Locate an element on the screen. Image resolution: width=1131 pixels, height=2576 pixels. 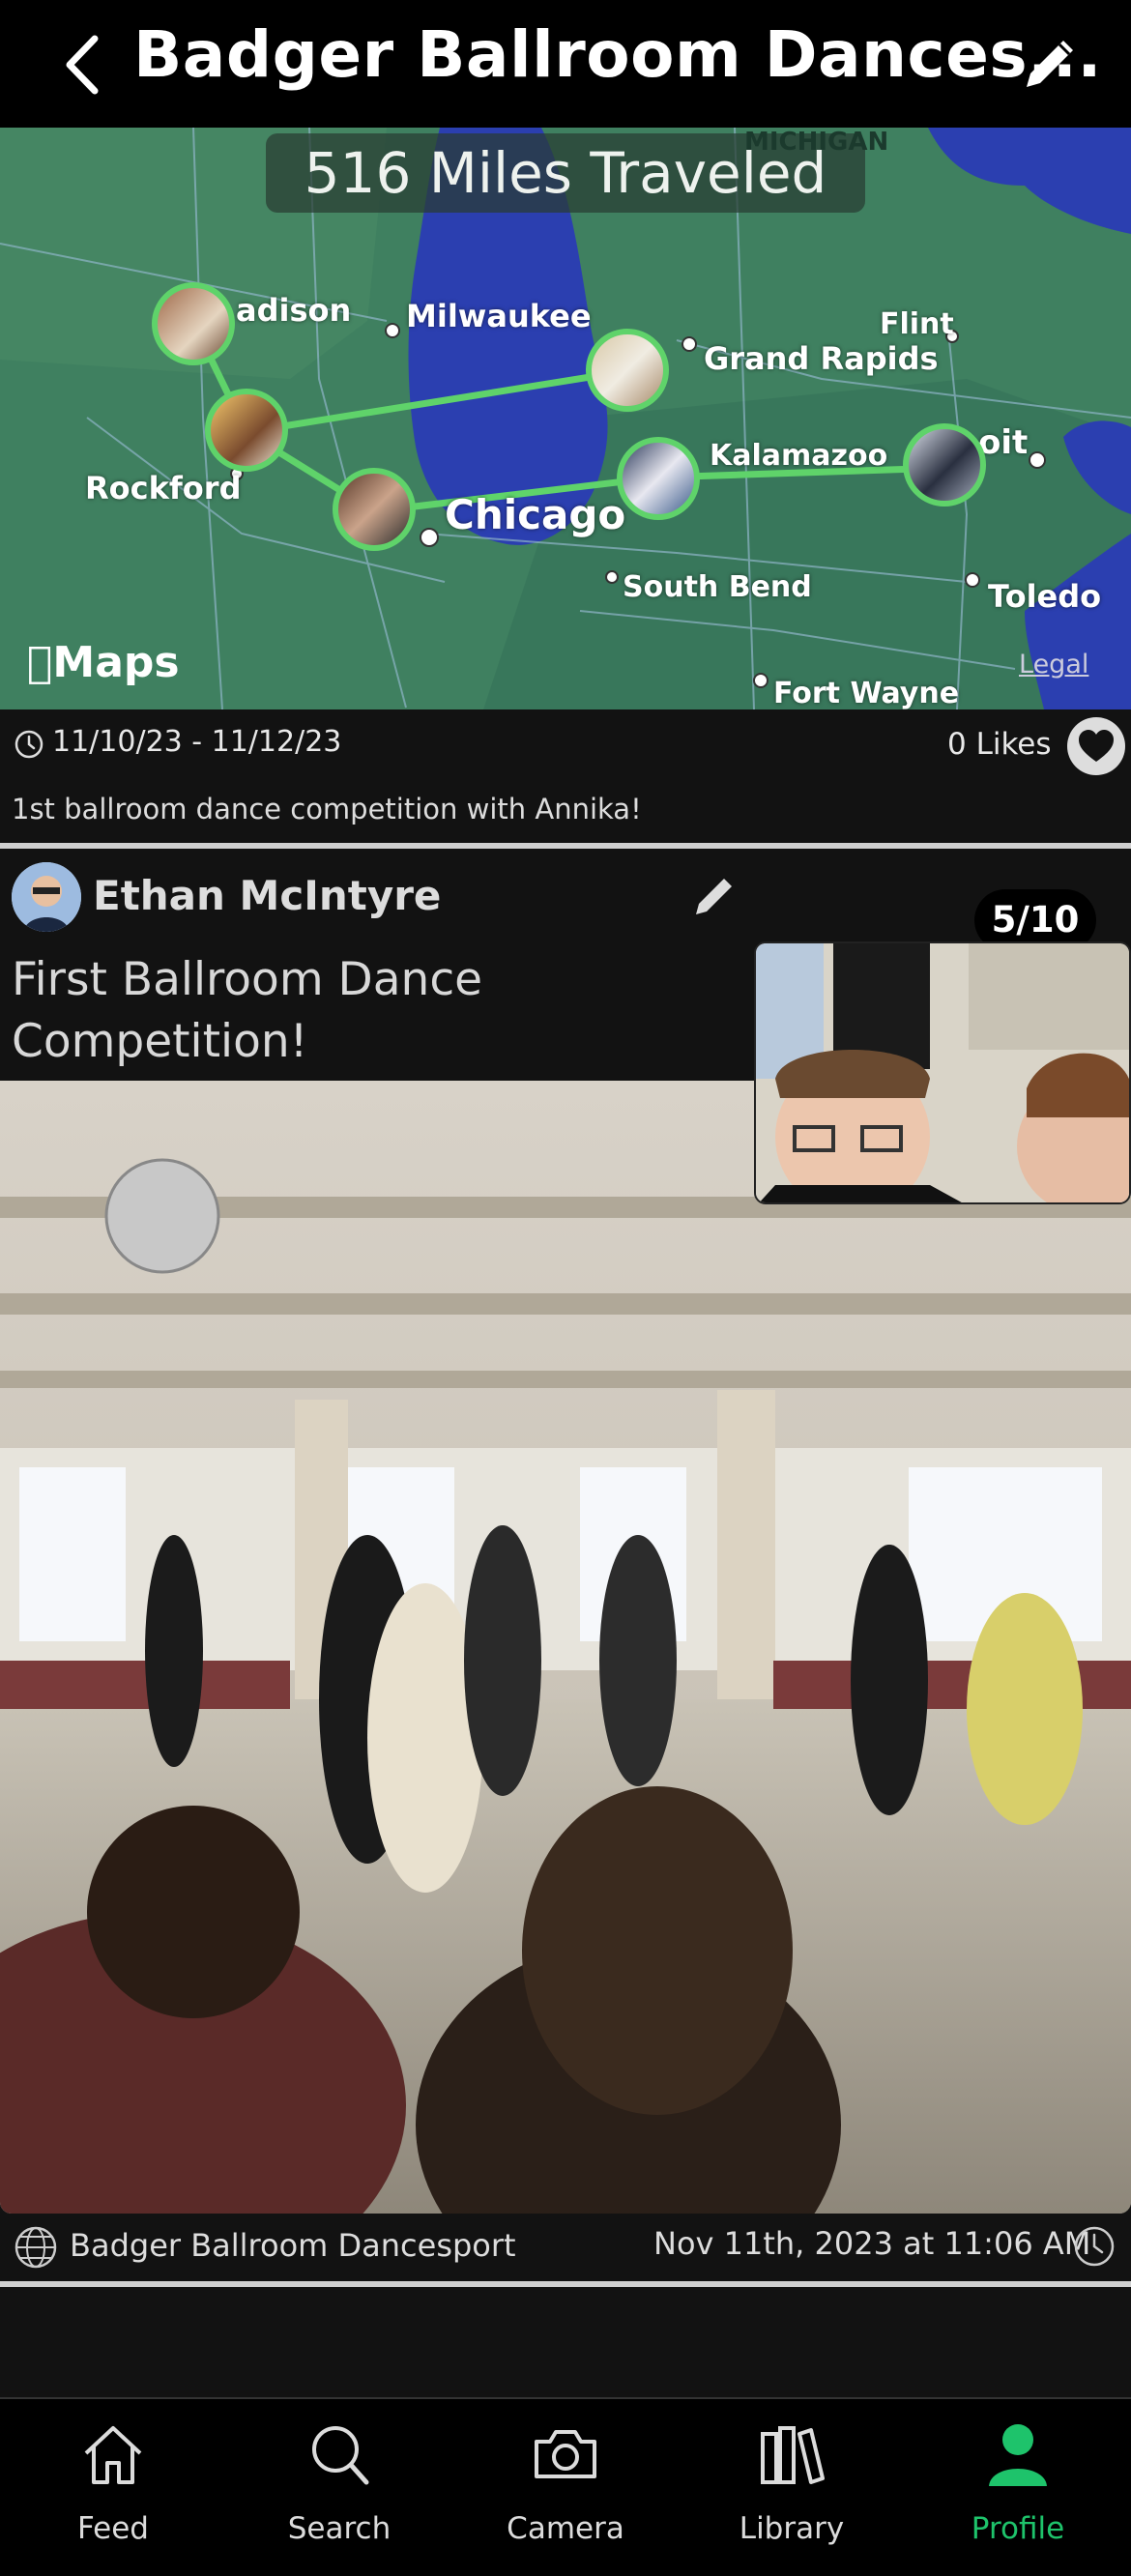
camera-icon is located at coordinates (565, 2454).